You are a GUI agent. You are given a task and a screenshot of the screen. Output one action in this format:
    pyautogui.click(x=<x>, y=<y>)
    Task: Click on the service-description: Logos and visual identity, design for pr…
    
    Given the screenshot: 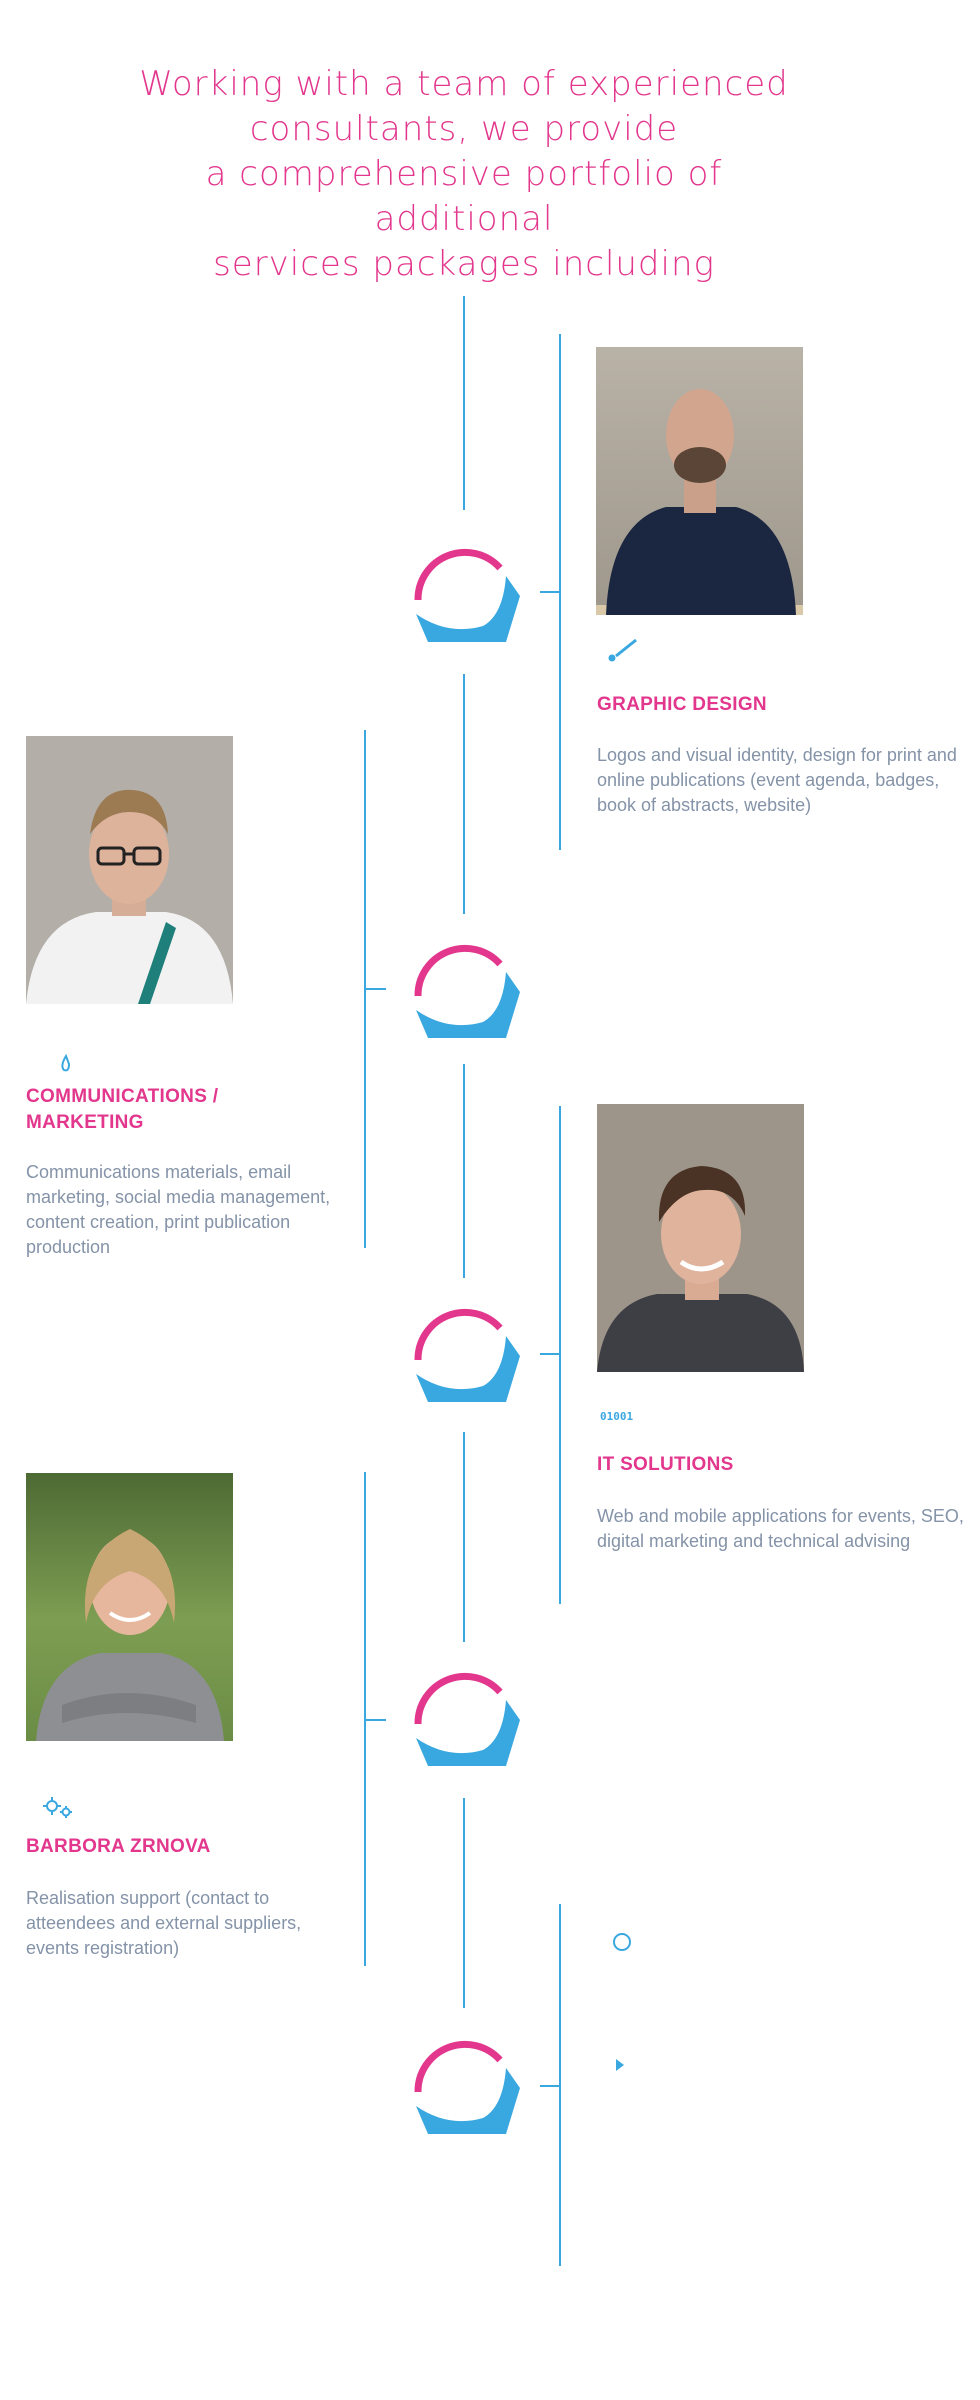 What is the action you would take?
    pyautogui.click(x=777, y=780)
    